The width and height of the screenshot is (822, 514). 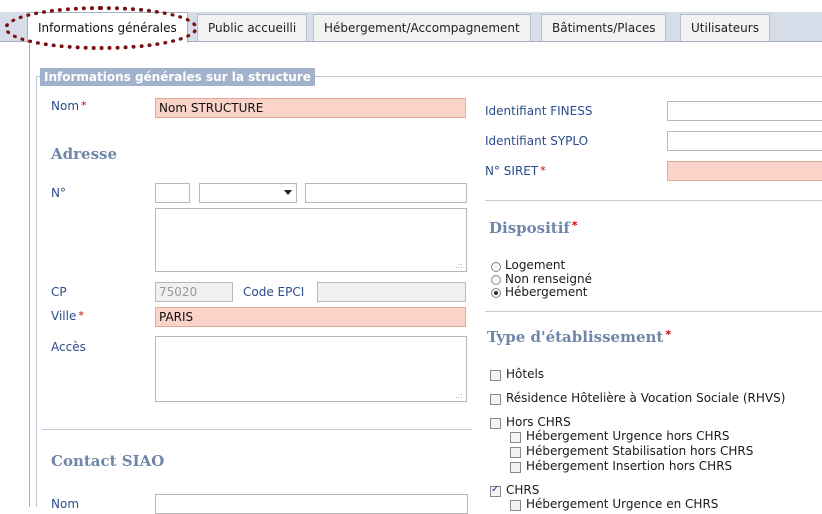 I want to click on checkbox-chrs-label: CHRS, so click(x=523, y=490).